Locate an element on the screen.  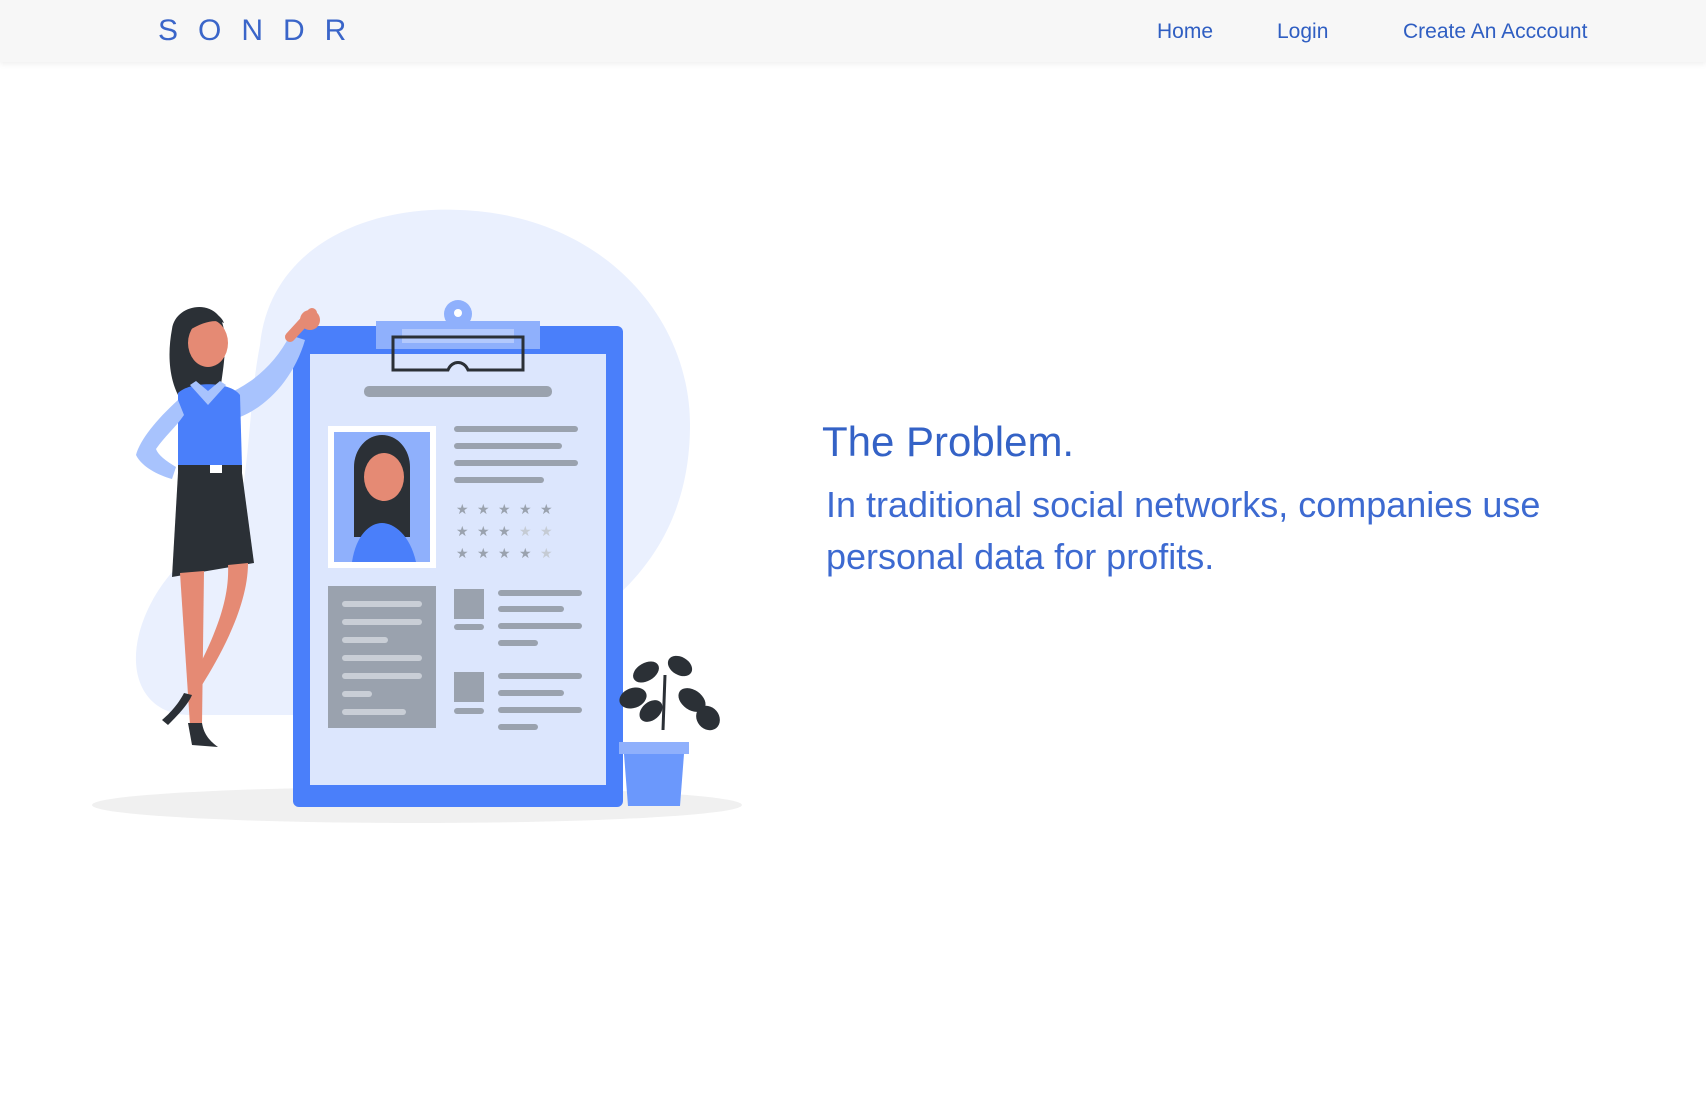
hero-title: The Problem. is located at coordinates (948, 441).